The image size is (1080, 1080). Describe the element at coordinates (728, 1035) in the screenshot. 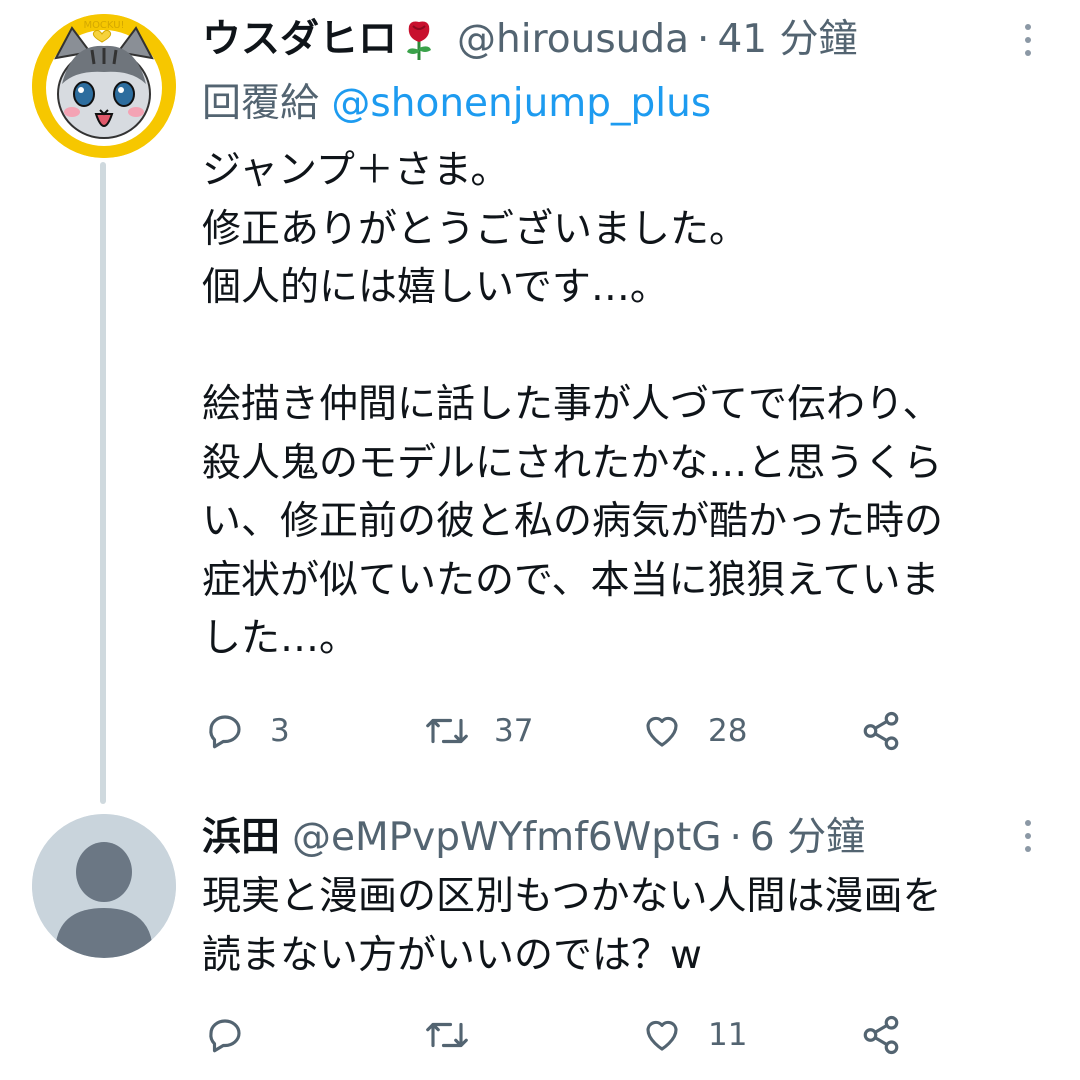

I see `like-count: 11` at that location.